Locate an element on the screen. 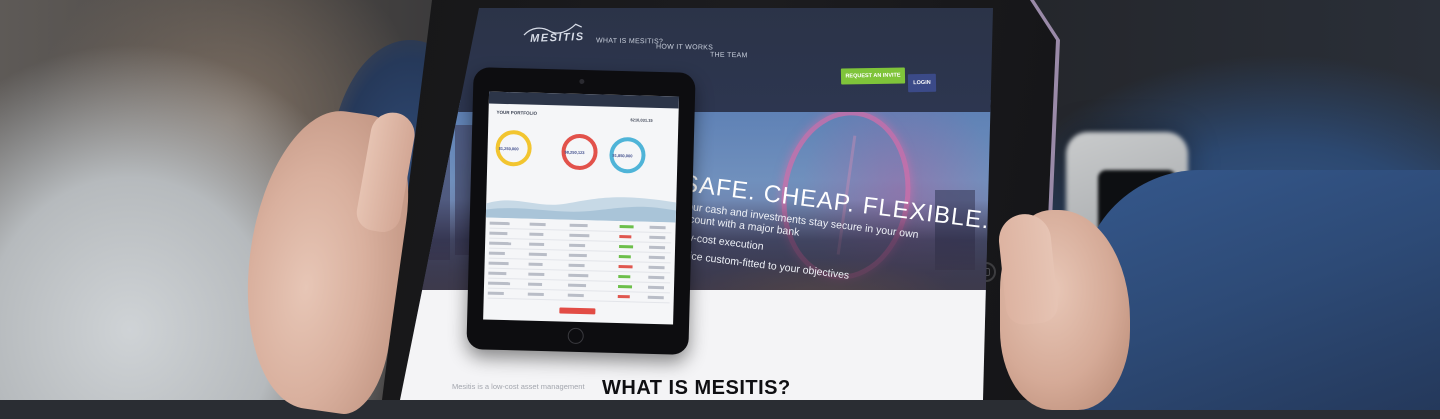  nav-the-team: THE TEAM is located at coordinates (729, 56).